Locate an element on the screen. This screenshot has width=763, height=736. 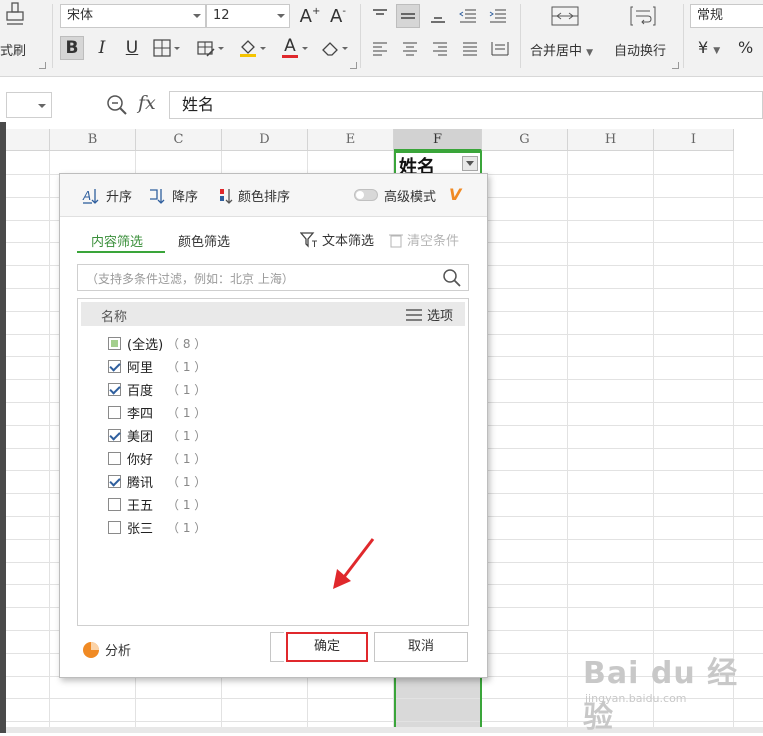
cancel-button: 取消 is located at coordinates (421, 647).